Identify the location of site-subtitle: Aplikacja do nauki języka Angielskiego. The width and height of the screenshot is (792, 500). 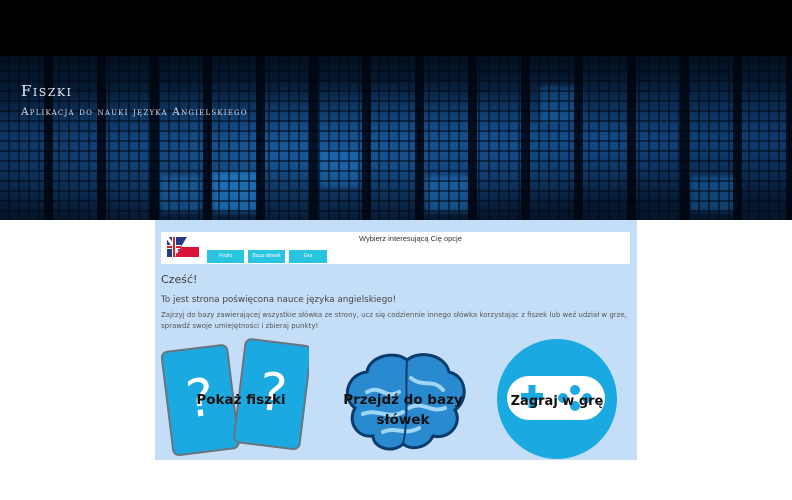
(134, 112).